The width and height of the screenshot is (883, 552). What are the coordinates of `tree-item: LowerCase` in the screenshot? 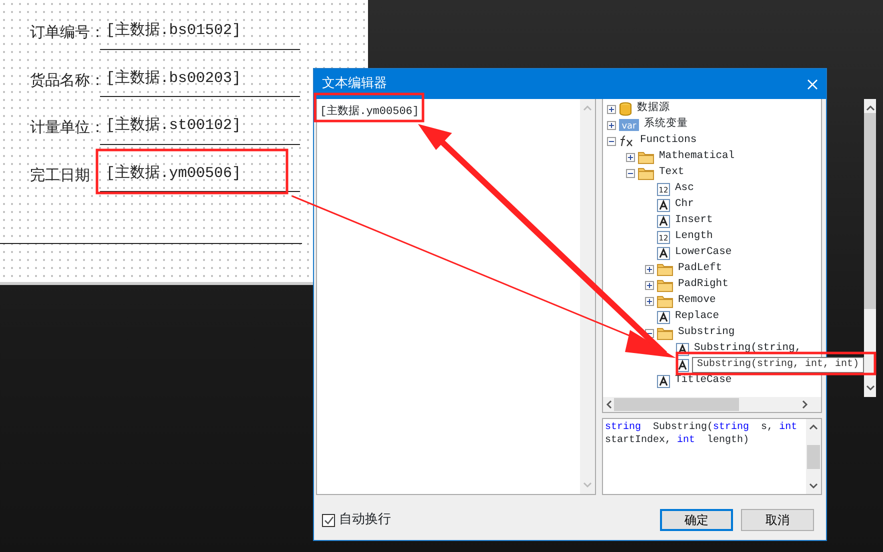 It's located at (703, 253).